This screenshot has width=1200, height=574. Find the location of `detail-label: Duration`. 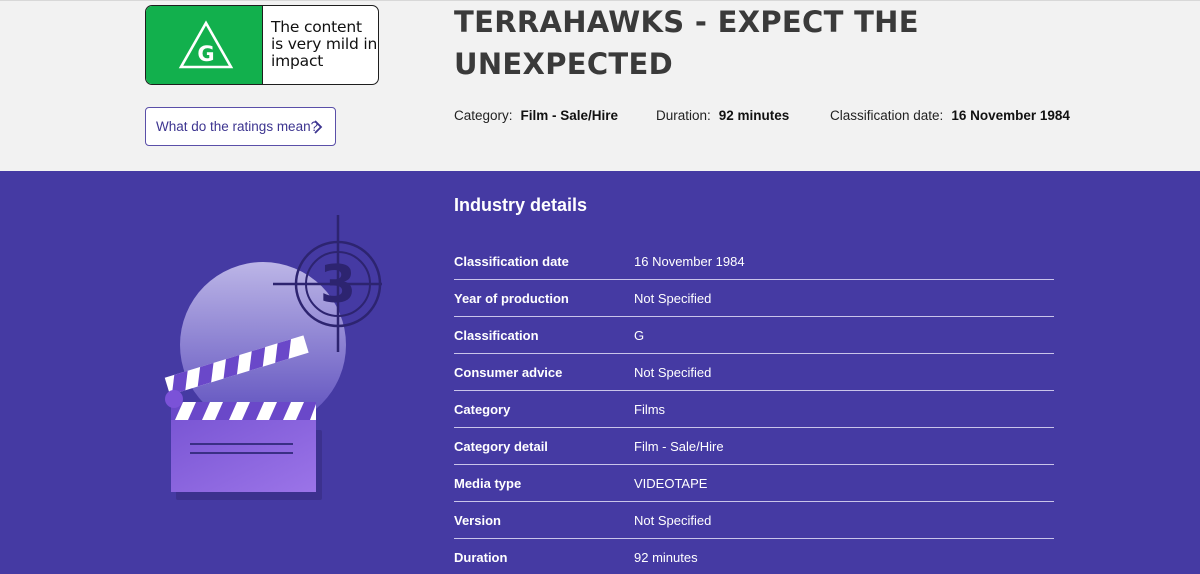

detail-label: Duration is located at coordinates (481, 557).